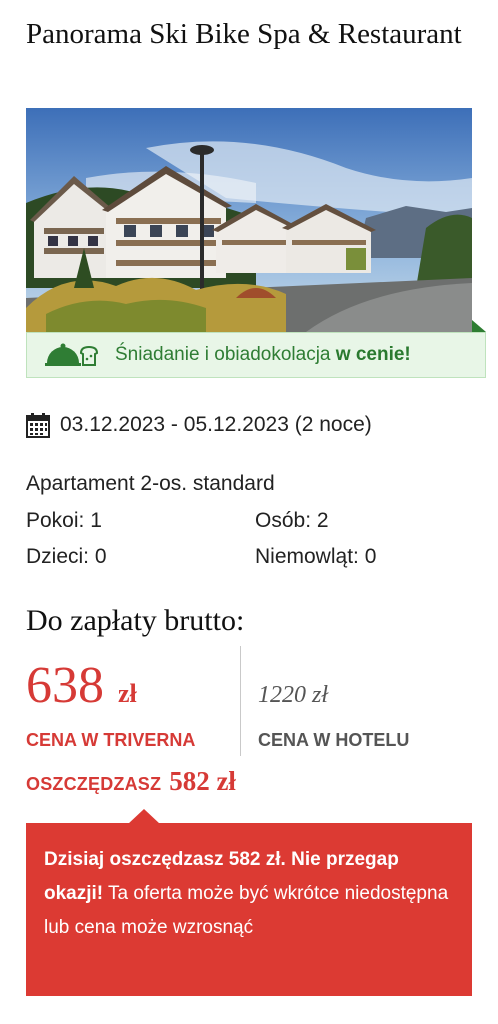 The image size is (498, 1024). Describe the element at coordinates (94, 784) in the screenshot. I see `savings-label: OSZCZĘDZASZ` at that location.